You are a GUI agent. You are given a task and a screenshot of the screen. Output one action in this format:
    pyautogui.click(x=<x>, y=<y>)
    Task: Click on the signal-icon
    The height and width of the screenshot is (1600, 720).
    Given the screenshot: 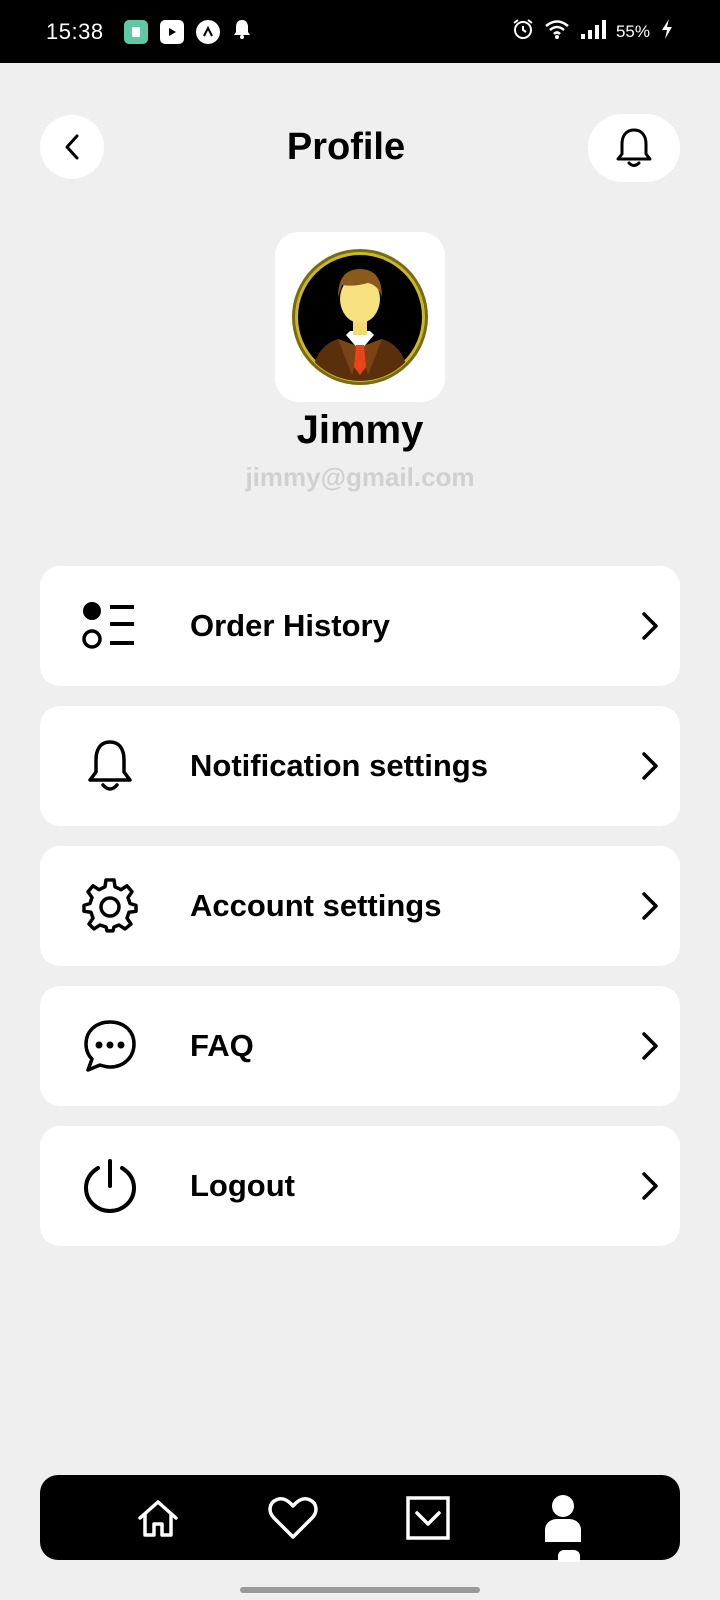 What is the action you would take?
    pyautogui.click(x=593, y=31)
    